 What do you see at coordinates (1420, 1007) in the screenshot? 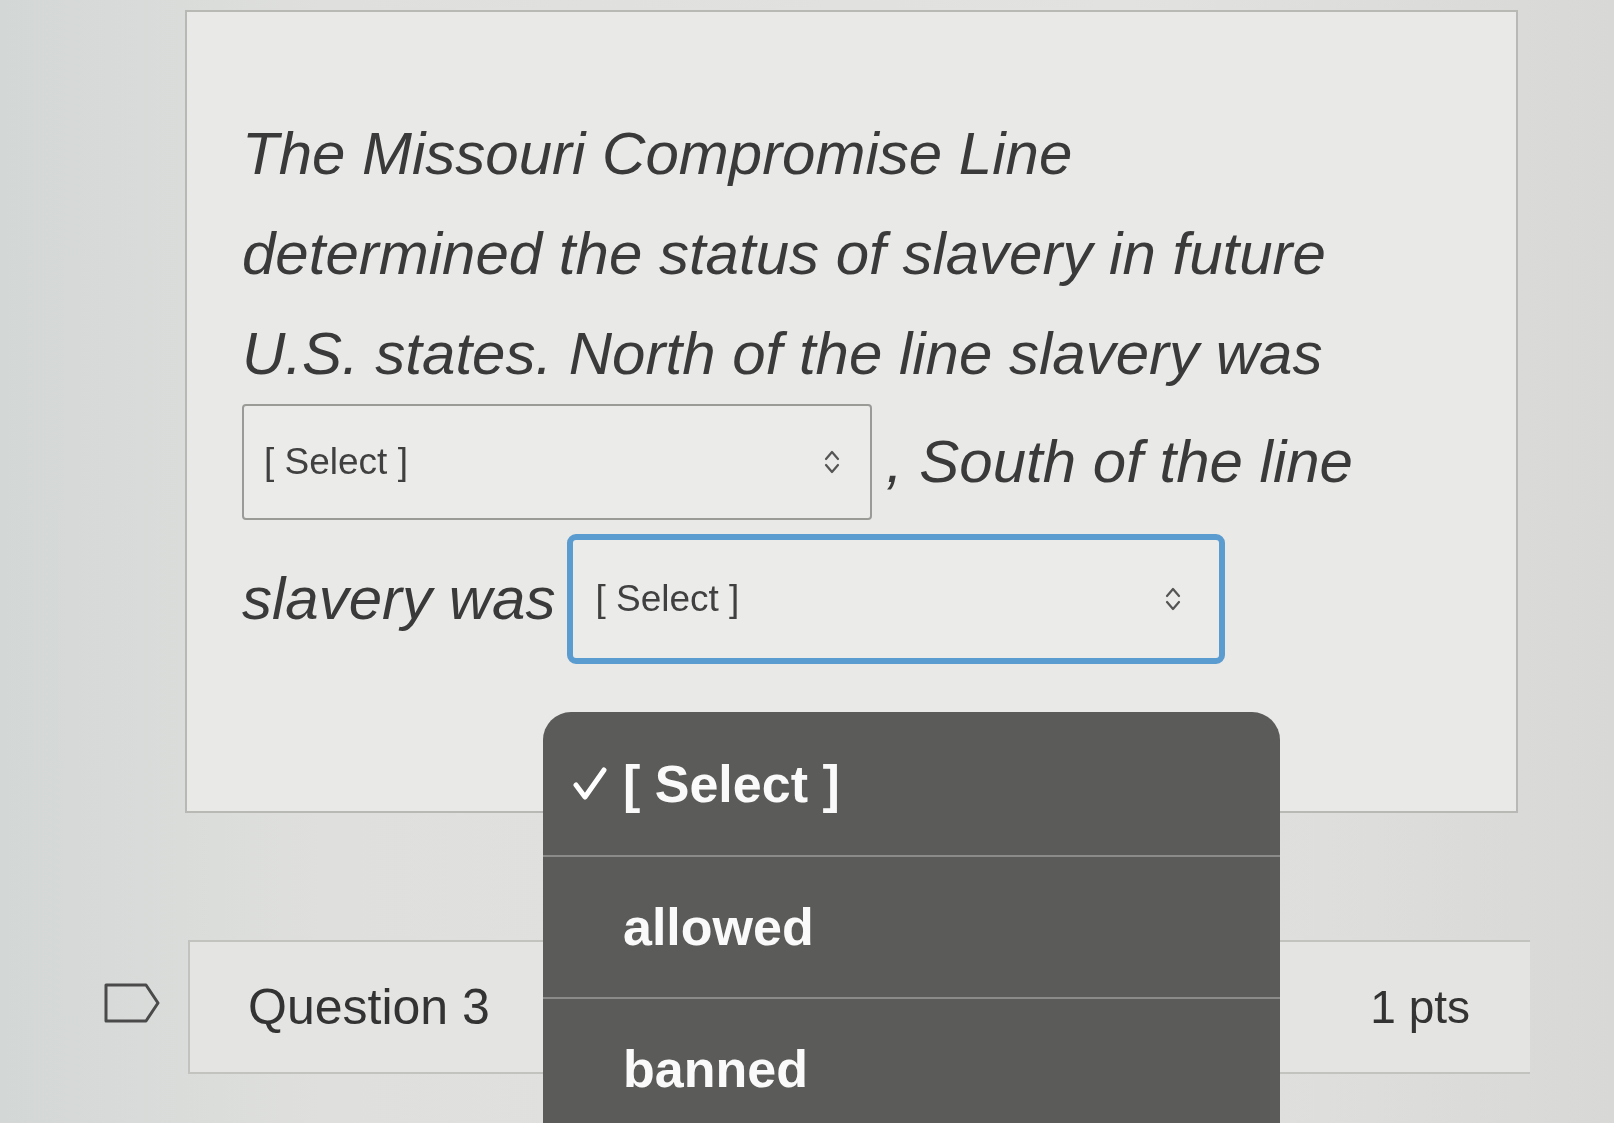
I see `points-label: 1 pts` at bounding box center [1420, 1007].